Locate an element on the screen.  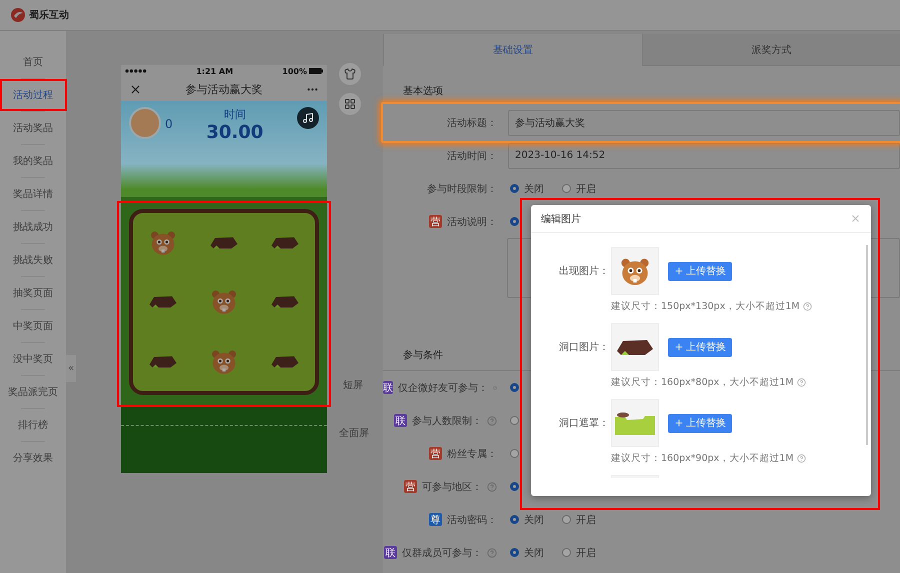
sidebar-item: 没中奖页 is located at coordinates (33, 359).